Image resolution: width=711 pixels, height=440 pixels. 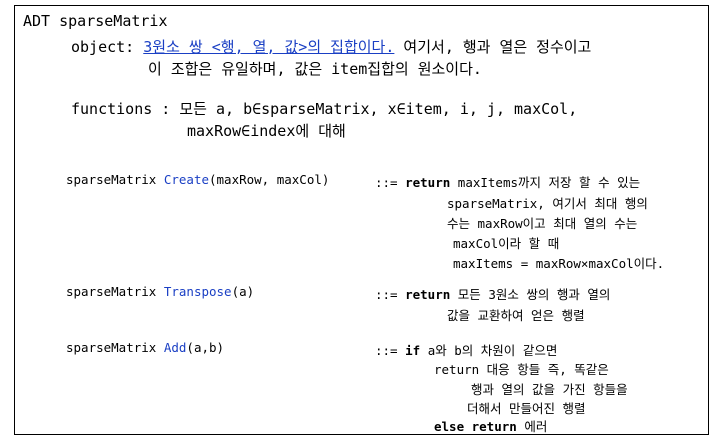 I want to click on object-line-2: 이 조합은 유일하며, 값은 item집합의 원소이다., so click(x=315, y=69).